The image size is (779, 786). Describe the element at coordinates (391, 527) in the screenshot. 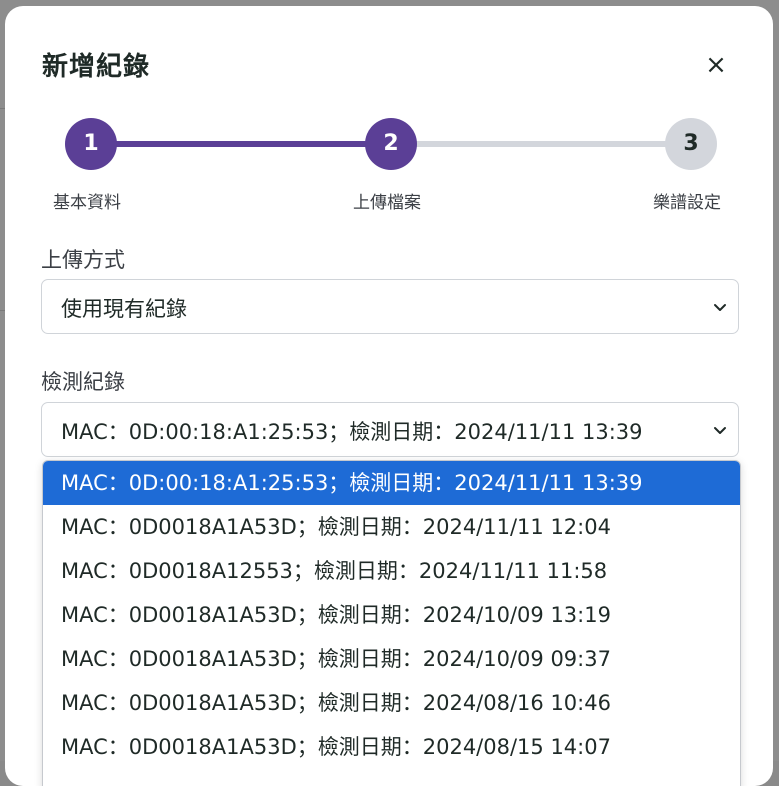

I see `record-option: MAC：0D0018A1A53D；檢測日期：2024/11/11 12:04` at that location.